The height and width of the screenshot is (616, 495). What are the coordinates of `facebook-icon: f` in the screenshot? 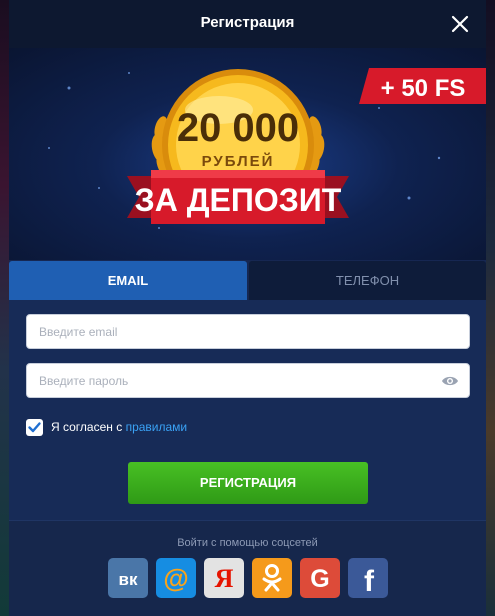 It's located at (369, 581).